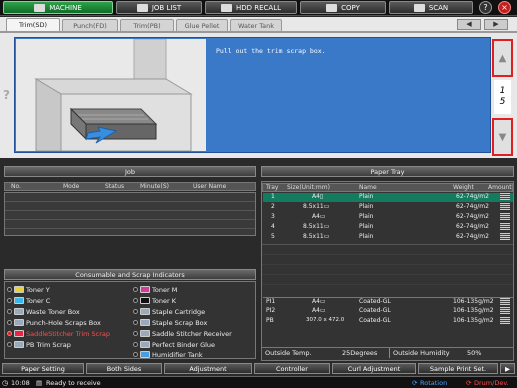 This screenshot has width=517, height=388. What do you see at coordinates (360, 353) in the screenshot?
I see `outside-temp-value: 25Degrees` at bounding box center [360, 353].